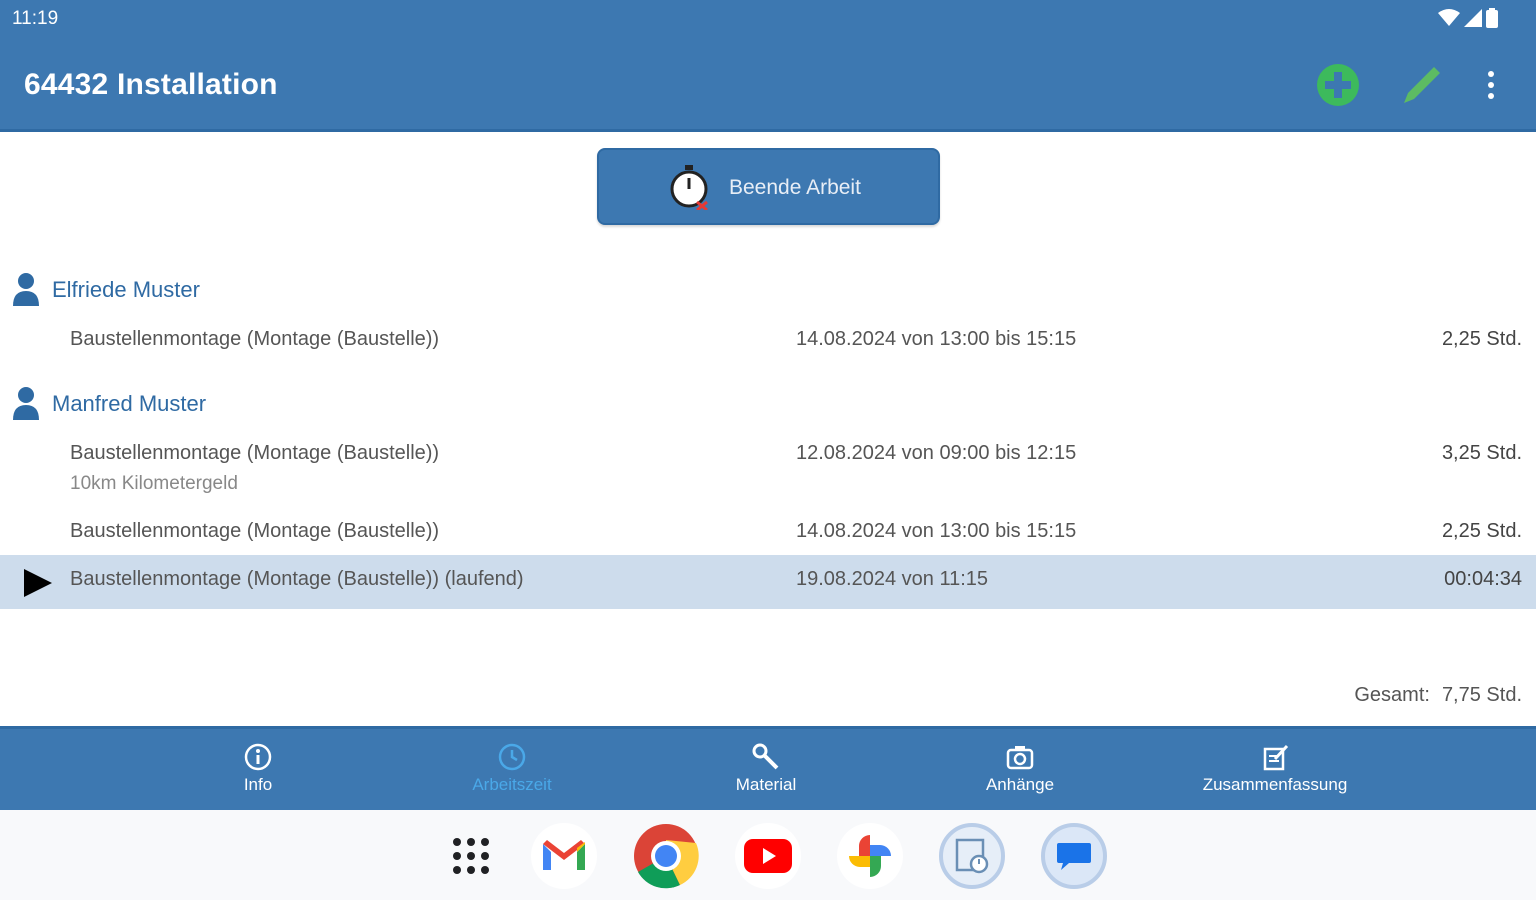 The width and height of the screenshot is (1536, 900). What do you see at coordinates (38, 583) in the screenshot?
I see `play-icon` at bounding box center [38, 583].